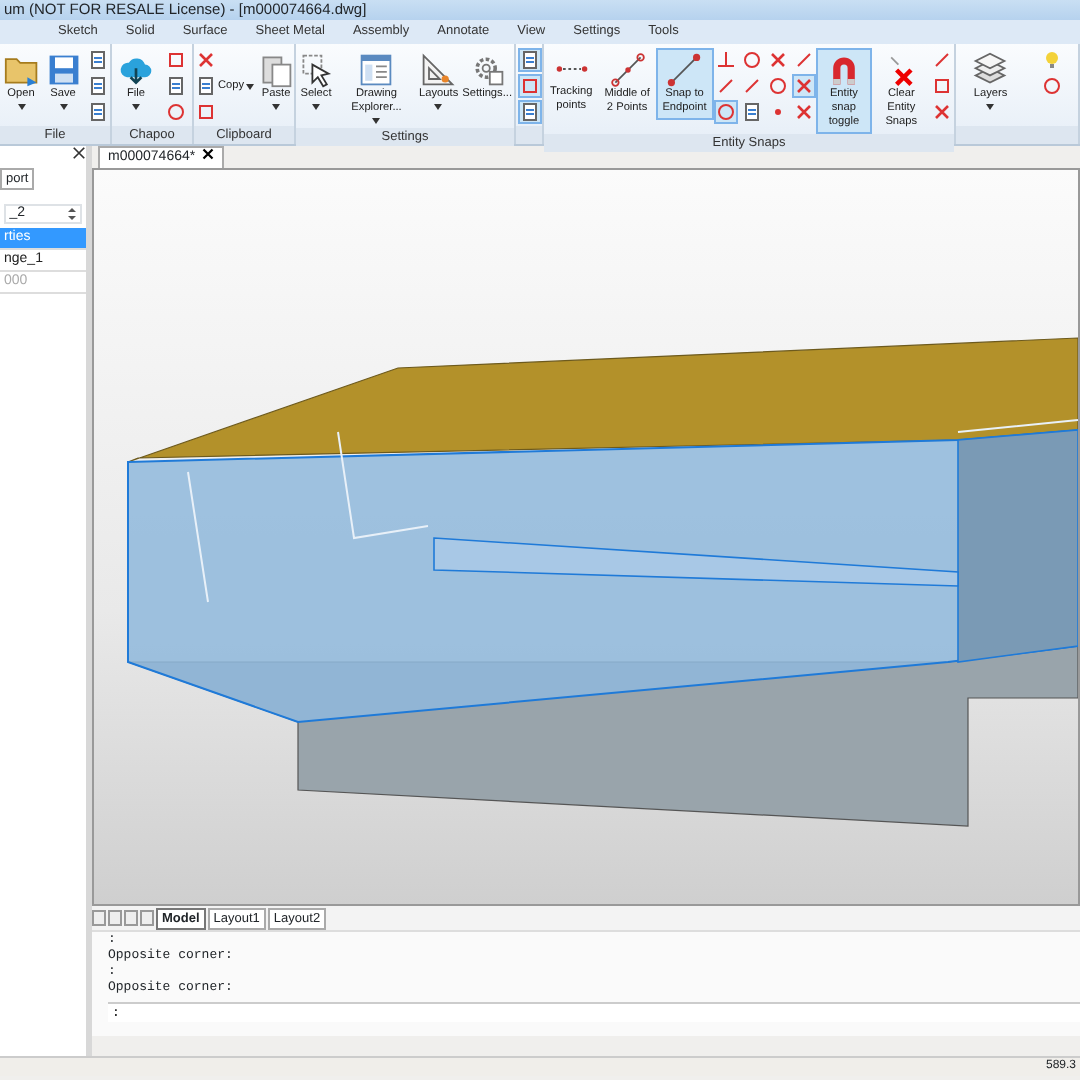 This screenshot has height=1080, width=1080. What do you see at coordinates (208, 154) in the screenshot?
I see `close-icon` at bounding box center [208, 154].